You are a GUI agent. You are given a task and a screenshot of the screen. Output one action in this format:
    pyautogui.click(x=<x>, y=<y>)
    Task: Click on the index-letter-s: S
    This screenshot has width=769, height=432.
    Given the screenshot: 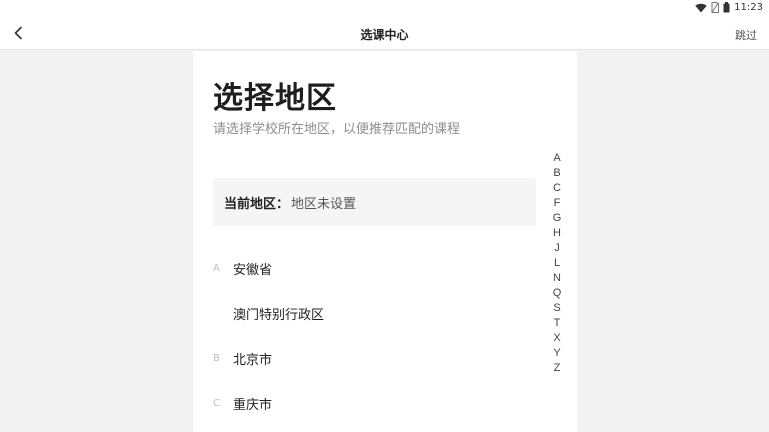 What is the action you would take?
    pyautogui.click(x=556, y=308)
    